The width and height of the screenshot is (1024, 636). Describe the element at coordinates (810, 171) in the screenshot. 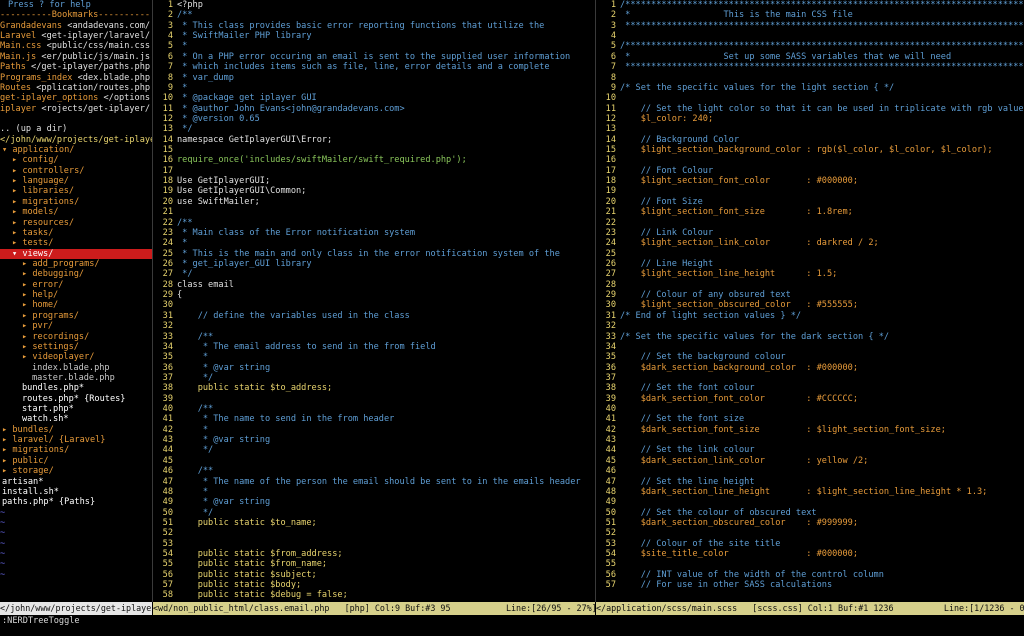

I see `code-line: 17 // Font Colour` at that location.